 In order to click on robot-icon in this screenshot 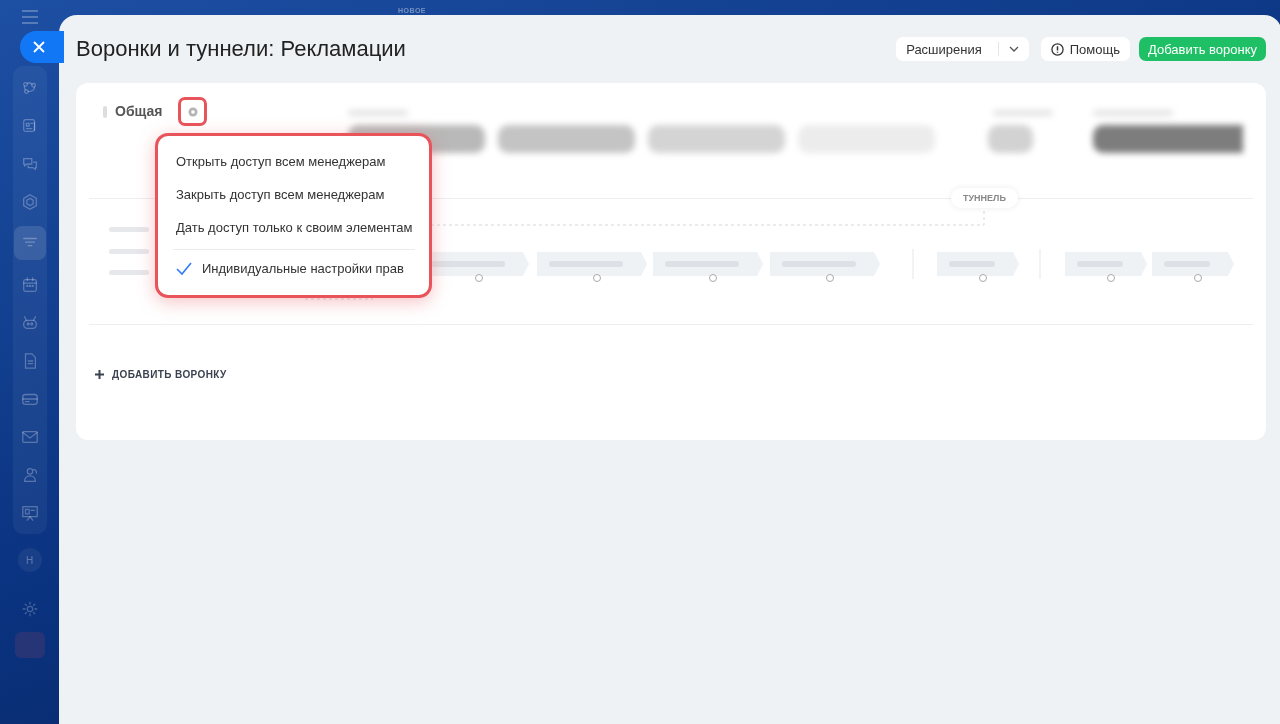, I will do `click(29, 322)`.